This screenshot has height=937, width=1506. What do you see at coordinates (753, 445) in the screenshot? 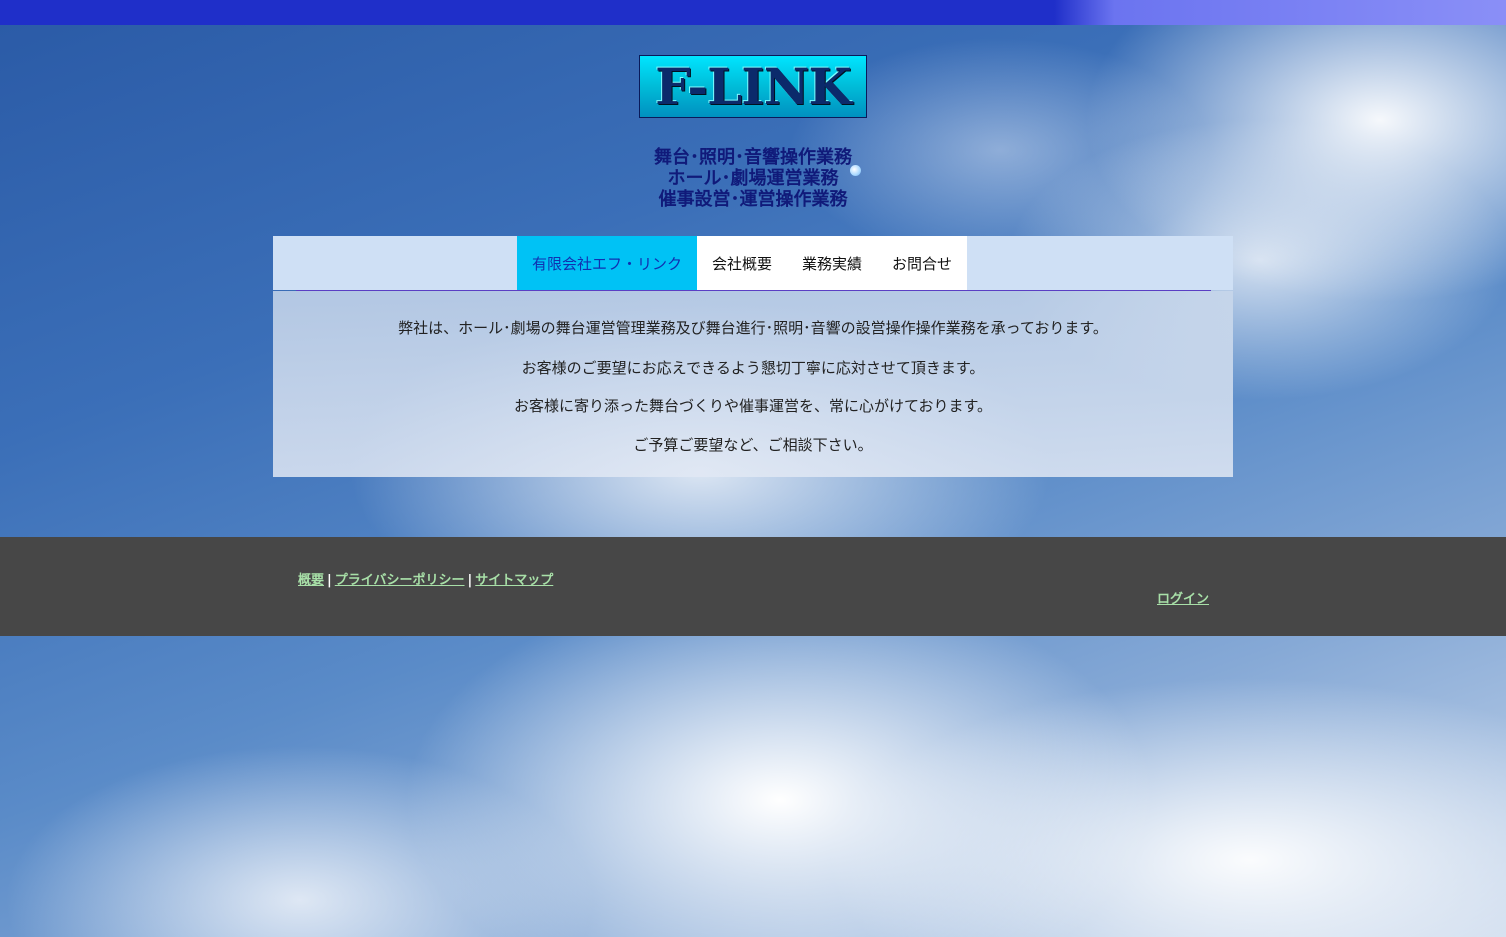
I see `content-paragraph: ご予算ご要望など、ご相談下さい。` at bounding box center [753, 445].